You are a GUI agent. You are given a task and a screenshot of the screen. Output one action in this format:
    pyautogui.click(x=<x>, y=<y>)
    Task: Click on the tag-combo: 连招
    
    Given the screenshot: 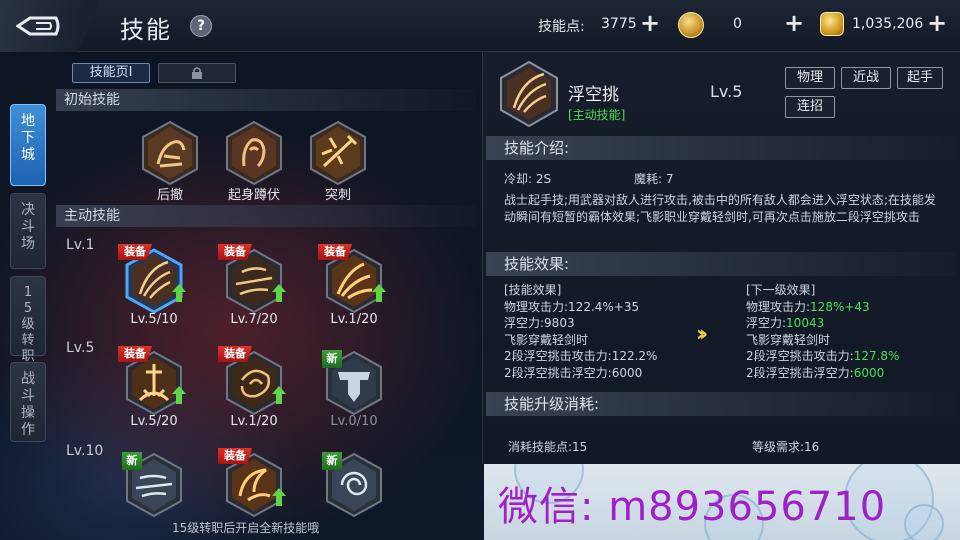 What is the action you would take?
    pyautogui.click(x=810, y=107)
    